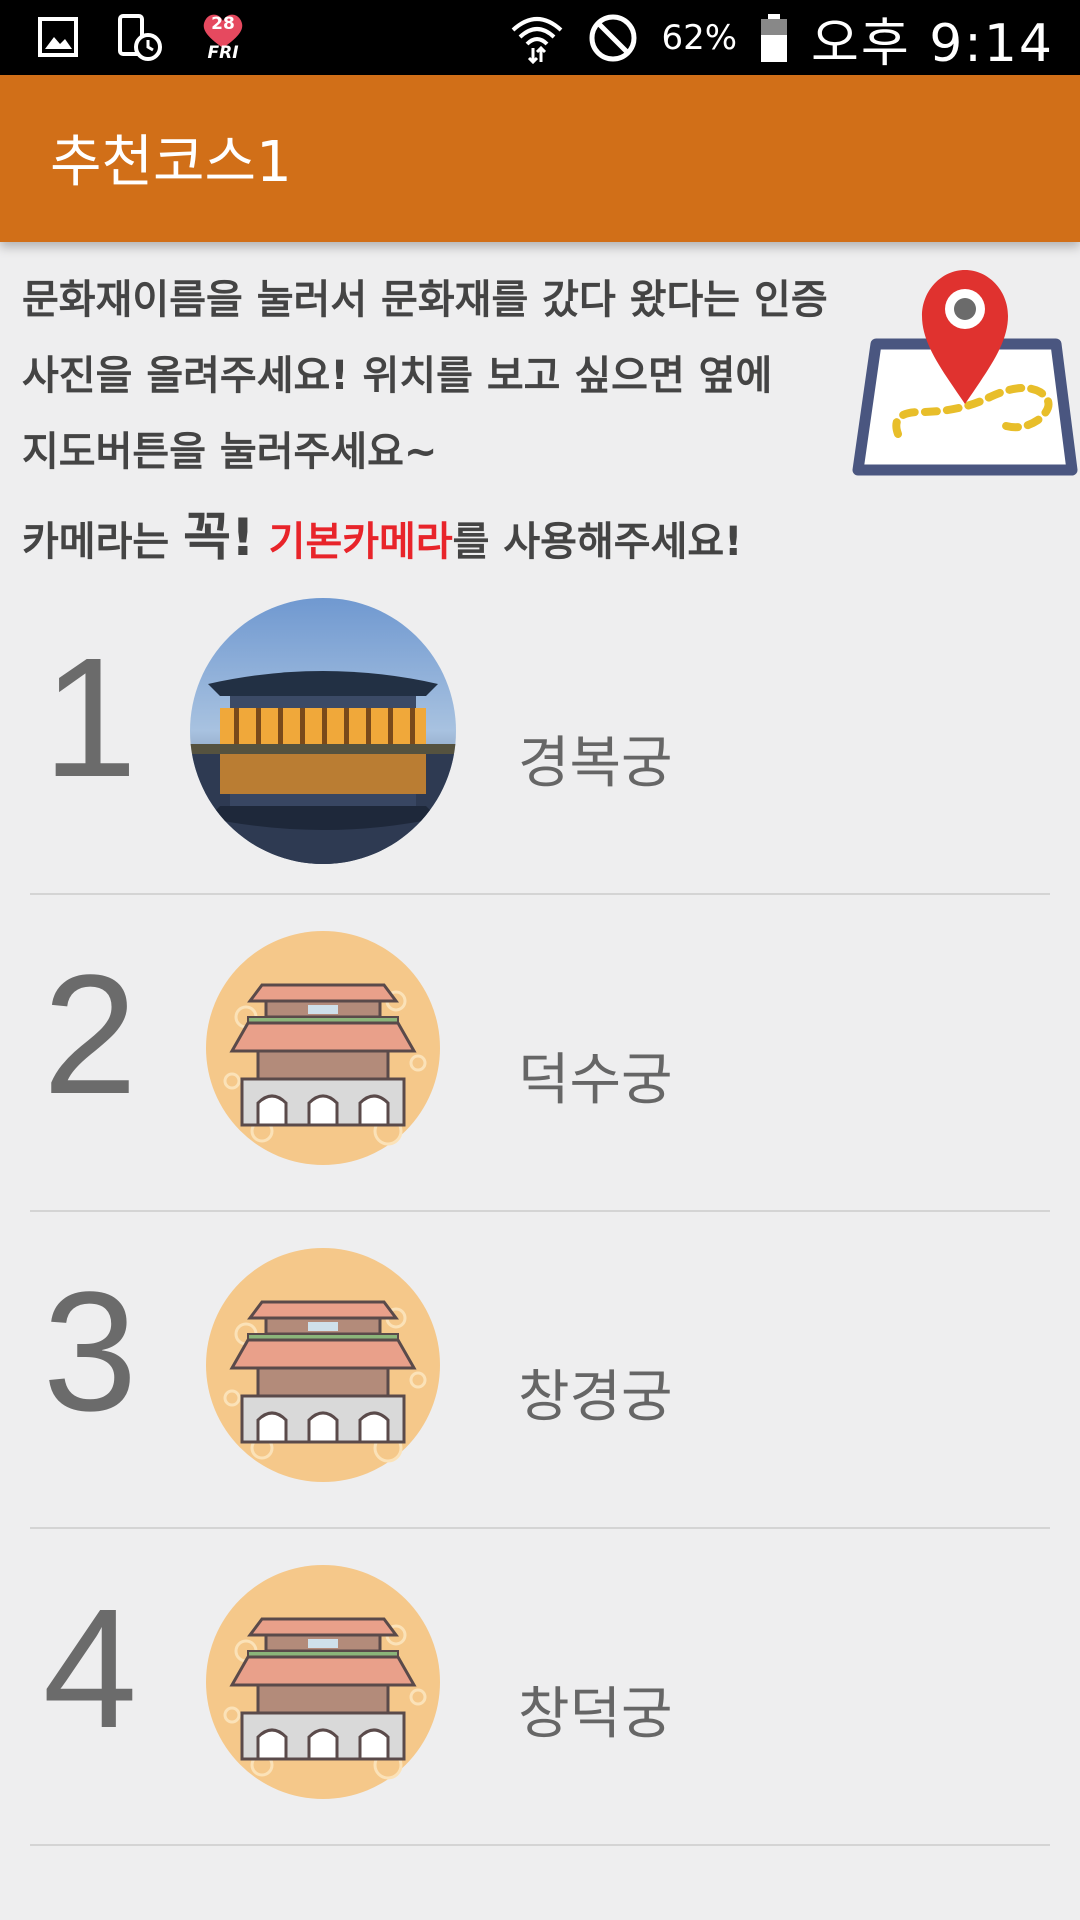 Image resolution: width=1080 pixels, height=1920 pixels. What do you see at coordinates (613, 38) in the screenshot?
I see `do-not-disturb-icon` at bounding box center [613, 38].